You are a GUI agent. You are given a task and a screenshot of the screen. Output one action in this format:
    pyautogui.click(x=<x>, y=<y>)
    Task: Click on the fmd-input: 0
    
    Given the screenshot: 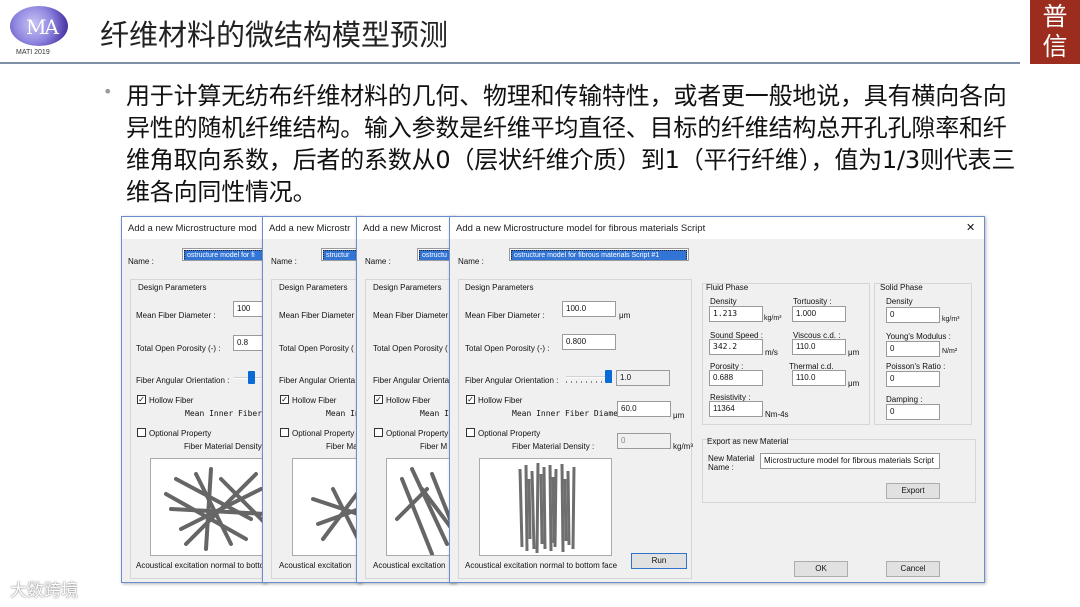 What is the action you would take?
    pyautogui.click(x=644, y=441)
    